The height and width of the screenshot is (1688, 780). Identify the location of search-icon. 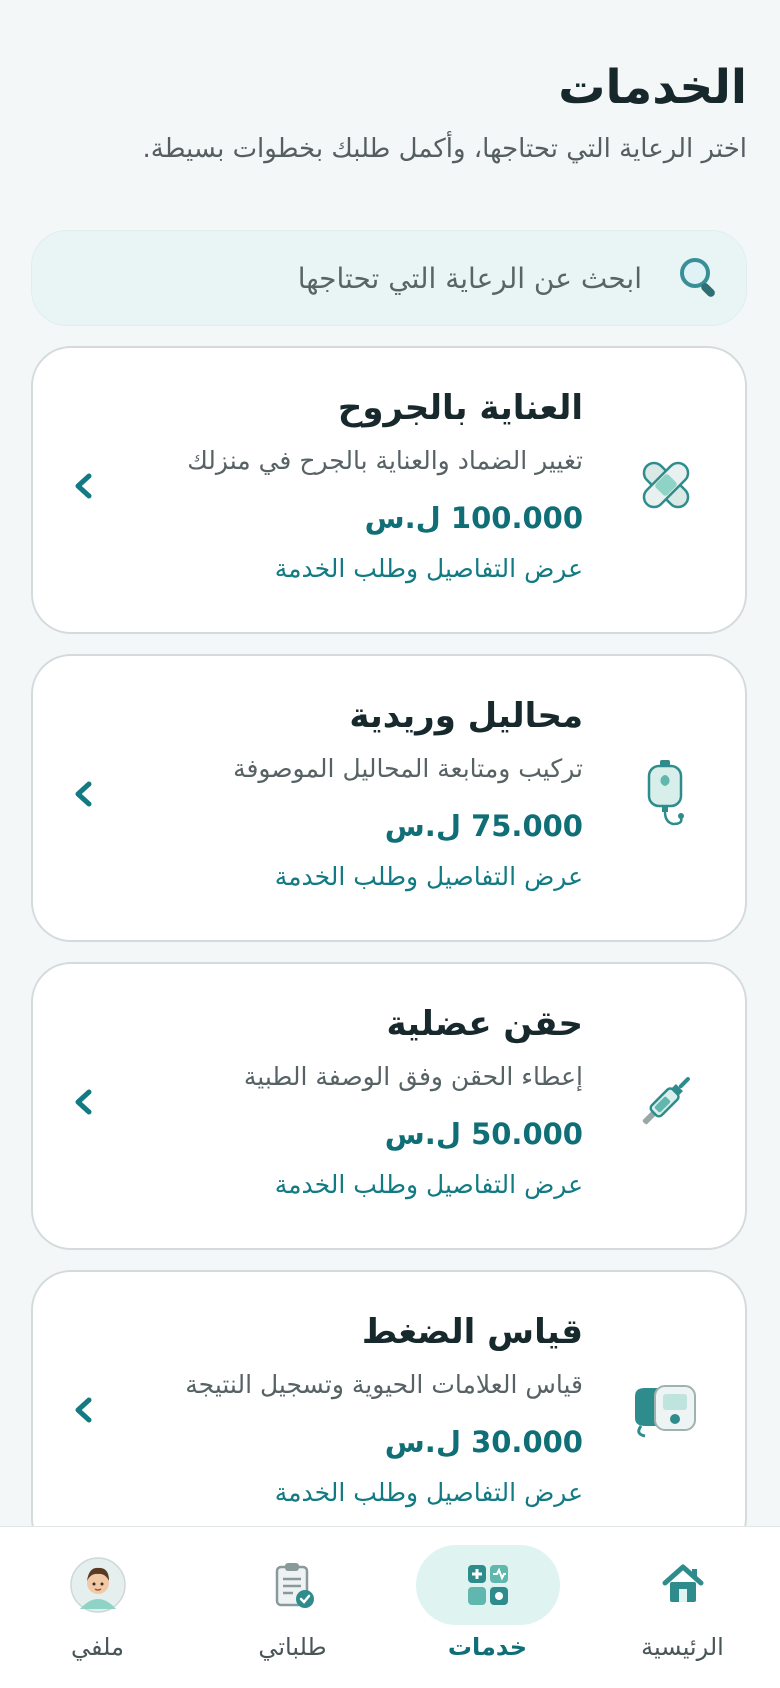
(694, 278).